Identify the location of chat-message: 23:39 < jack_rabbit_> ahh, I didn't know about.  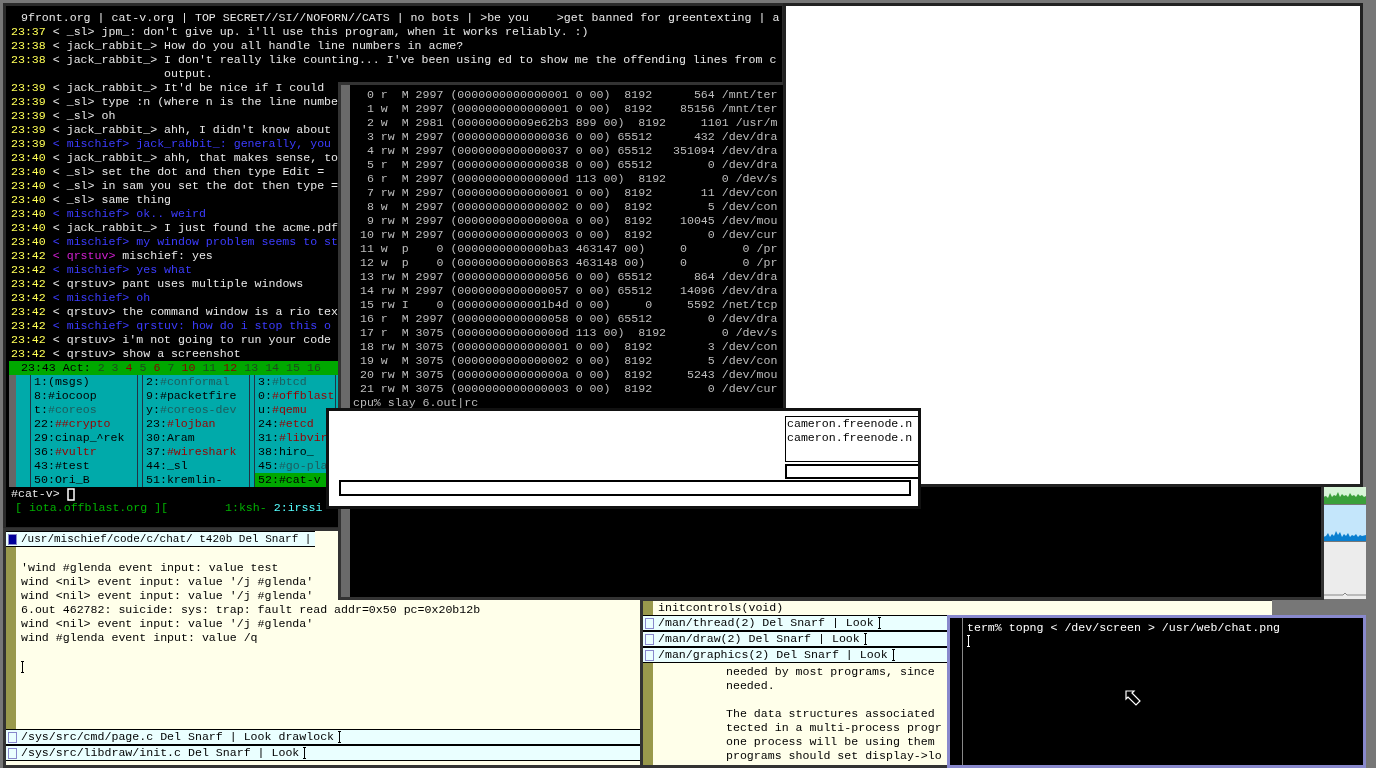
(171, 130).